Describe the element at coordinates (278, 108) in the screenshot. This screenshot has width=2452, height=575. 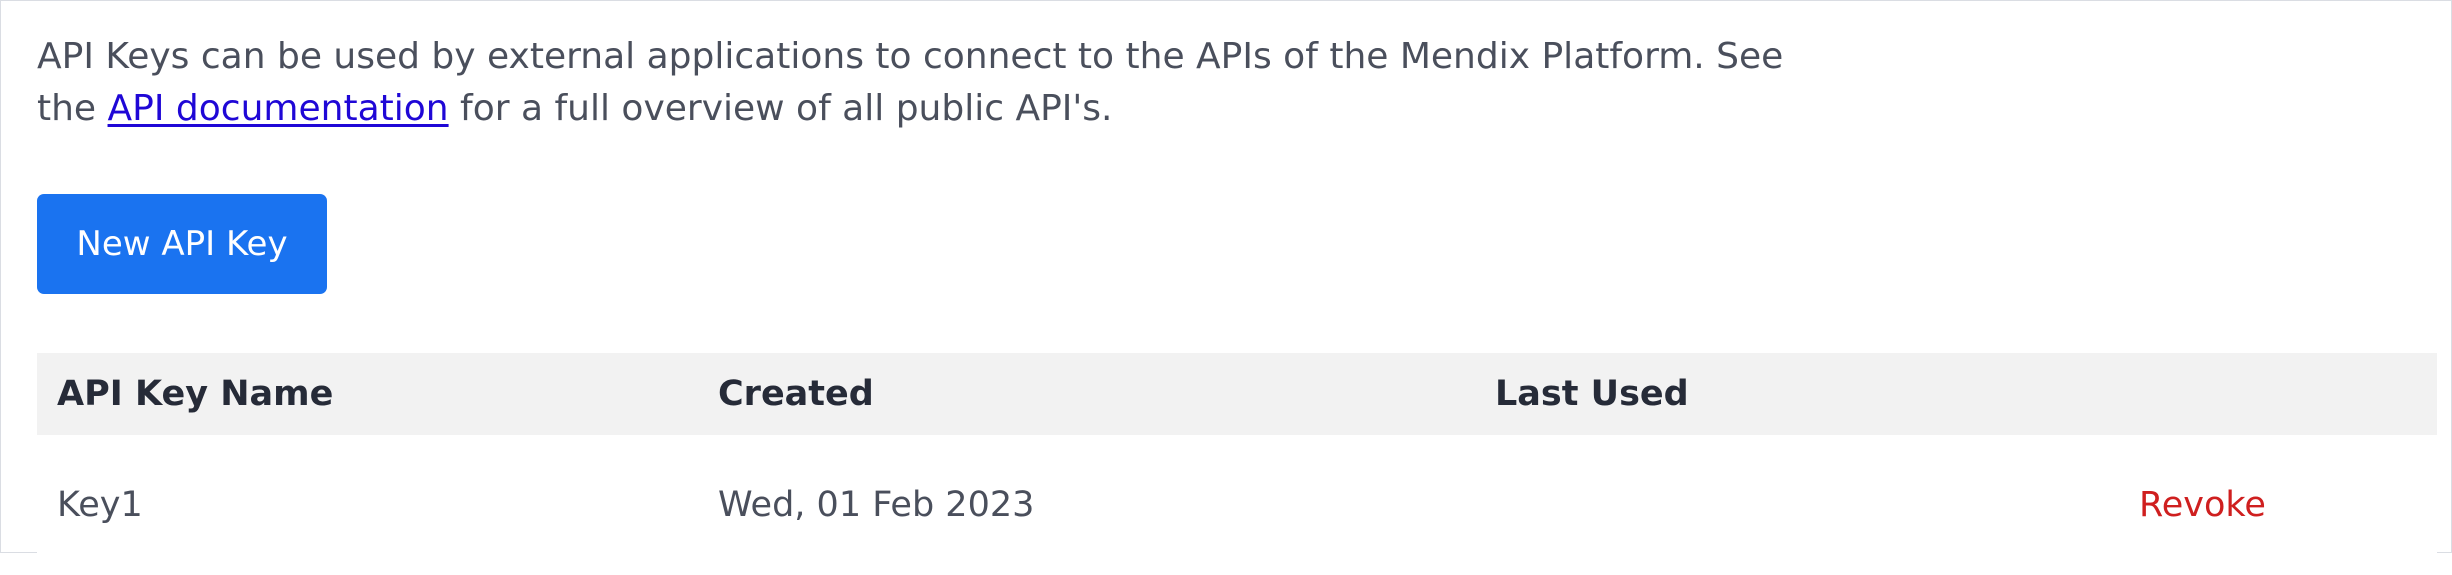
I see `api-documentation-link: API documentation` at that location.